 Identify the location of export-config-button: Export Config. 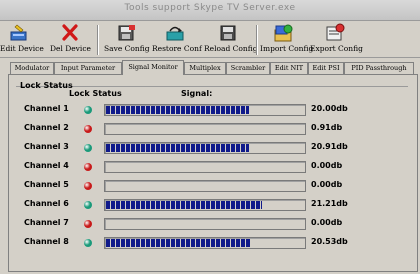
(336, 40).